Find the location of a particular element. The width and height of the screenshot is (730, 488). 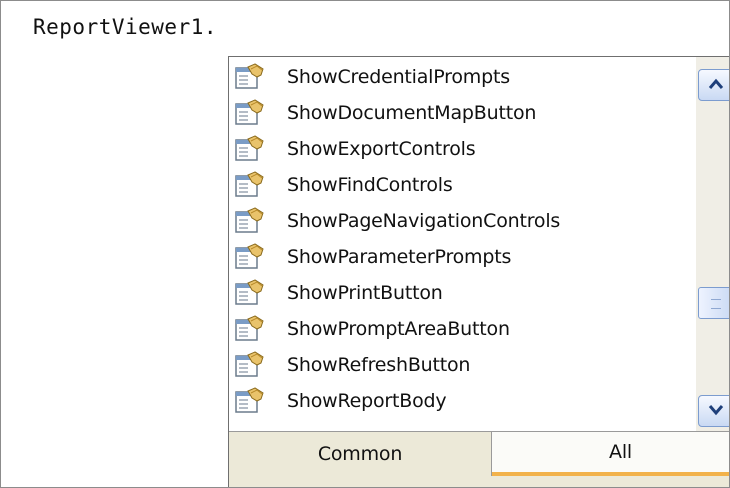

list-item-label: ShowParameterPrompts is located at coordinates (399, 257).